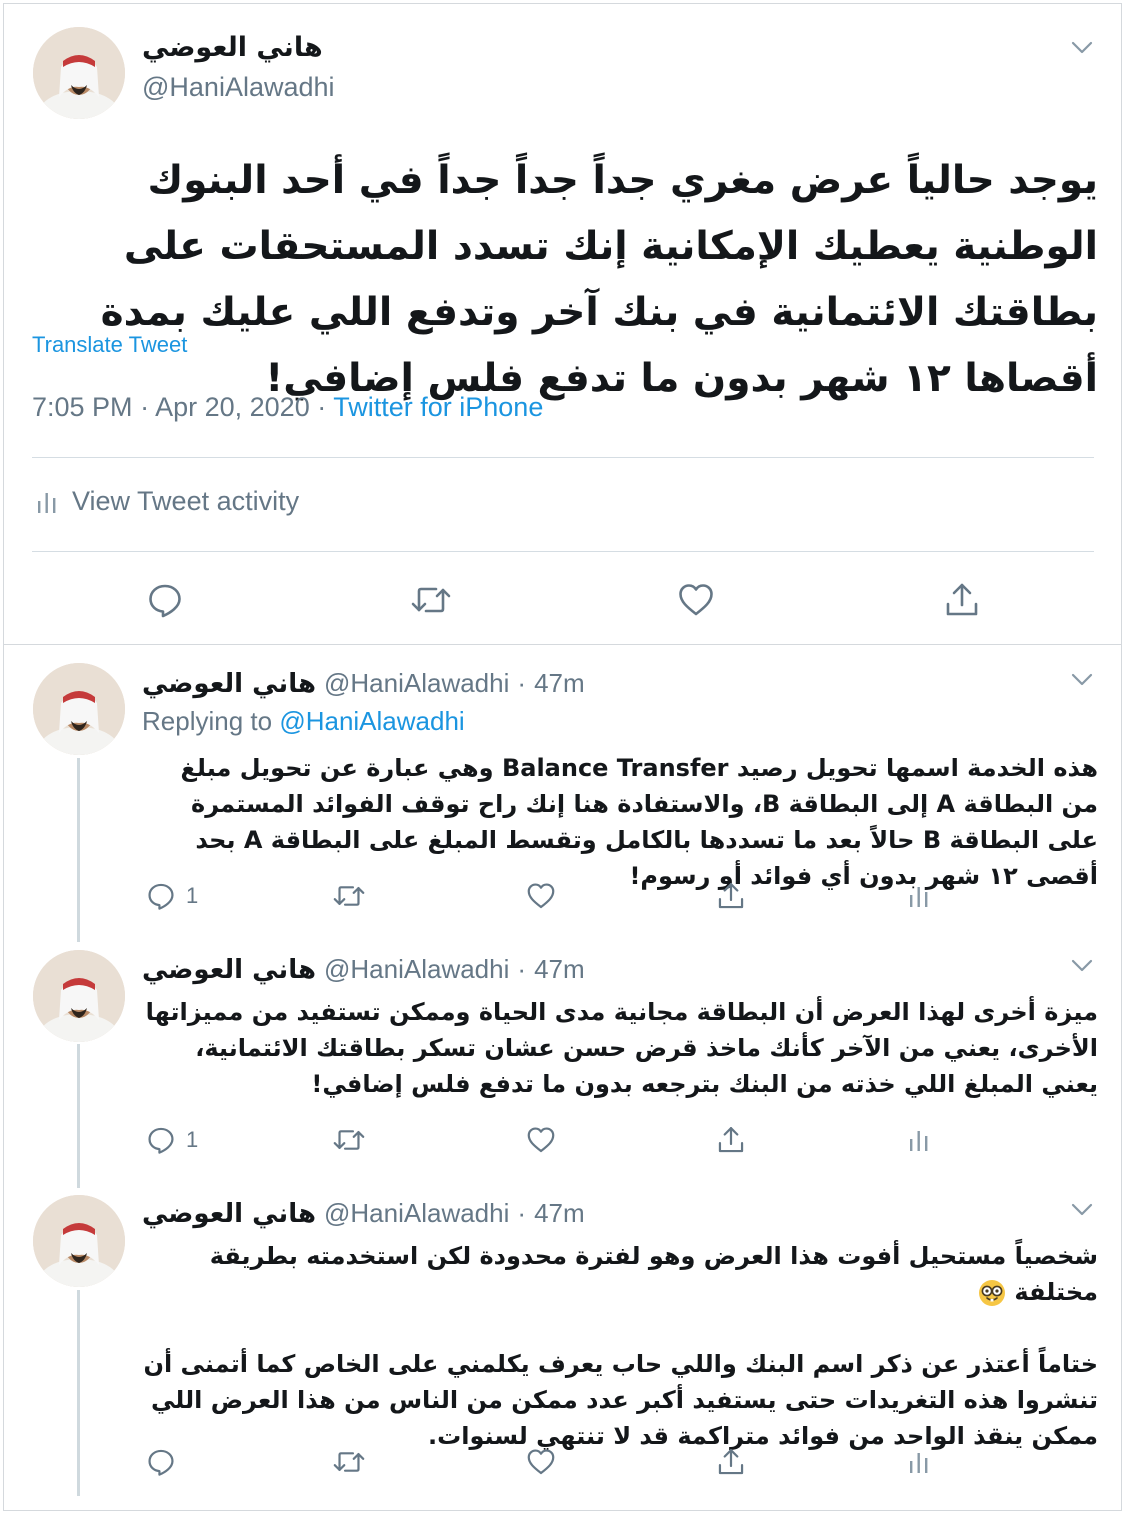 The image size is (1125, 1514). I want to click on translate-tweet-link: Translate Tweet, so click(109, 345).